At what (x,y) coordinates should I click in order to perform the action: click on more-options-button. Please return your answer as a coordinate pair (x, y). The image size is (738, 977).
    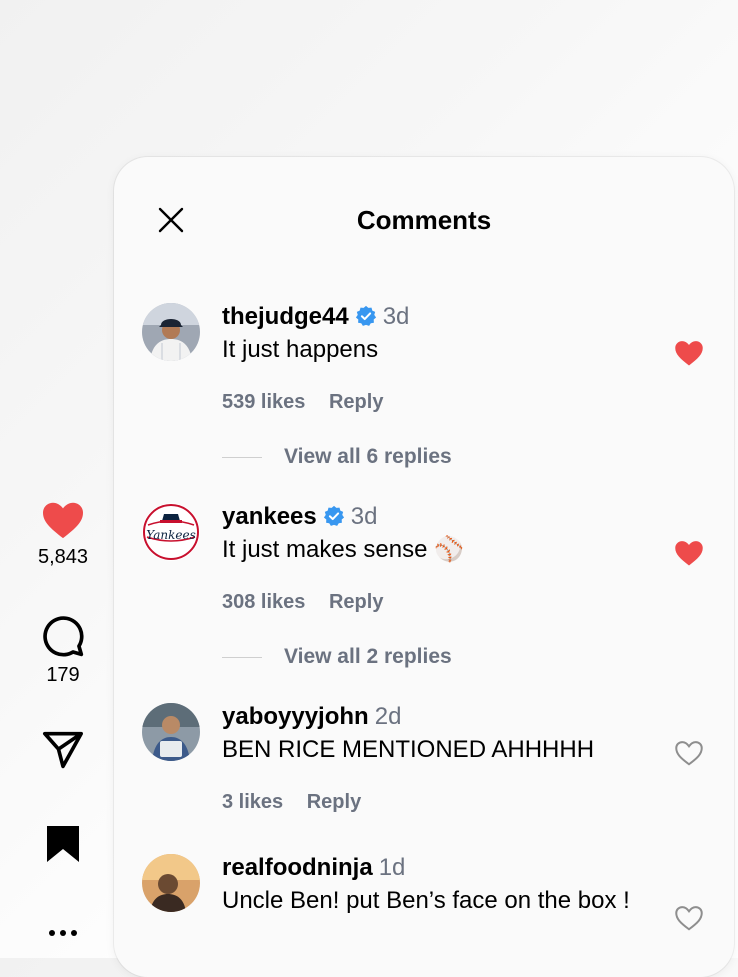
    Looking at the image, I should click on (63, 933).